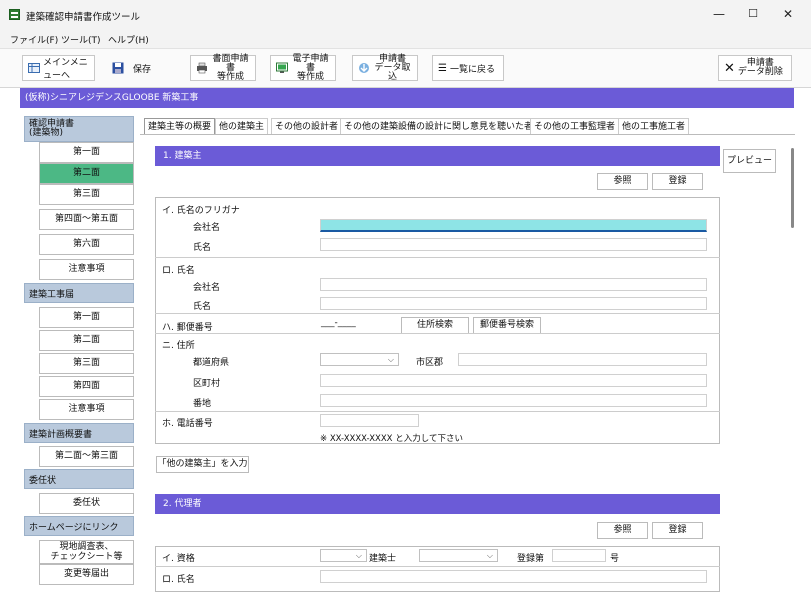 The height and width of the screenshot is (592, 811). I want to click on sidebar-group-construction: 建築工事届, so click(79, 293).